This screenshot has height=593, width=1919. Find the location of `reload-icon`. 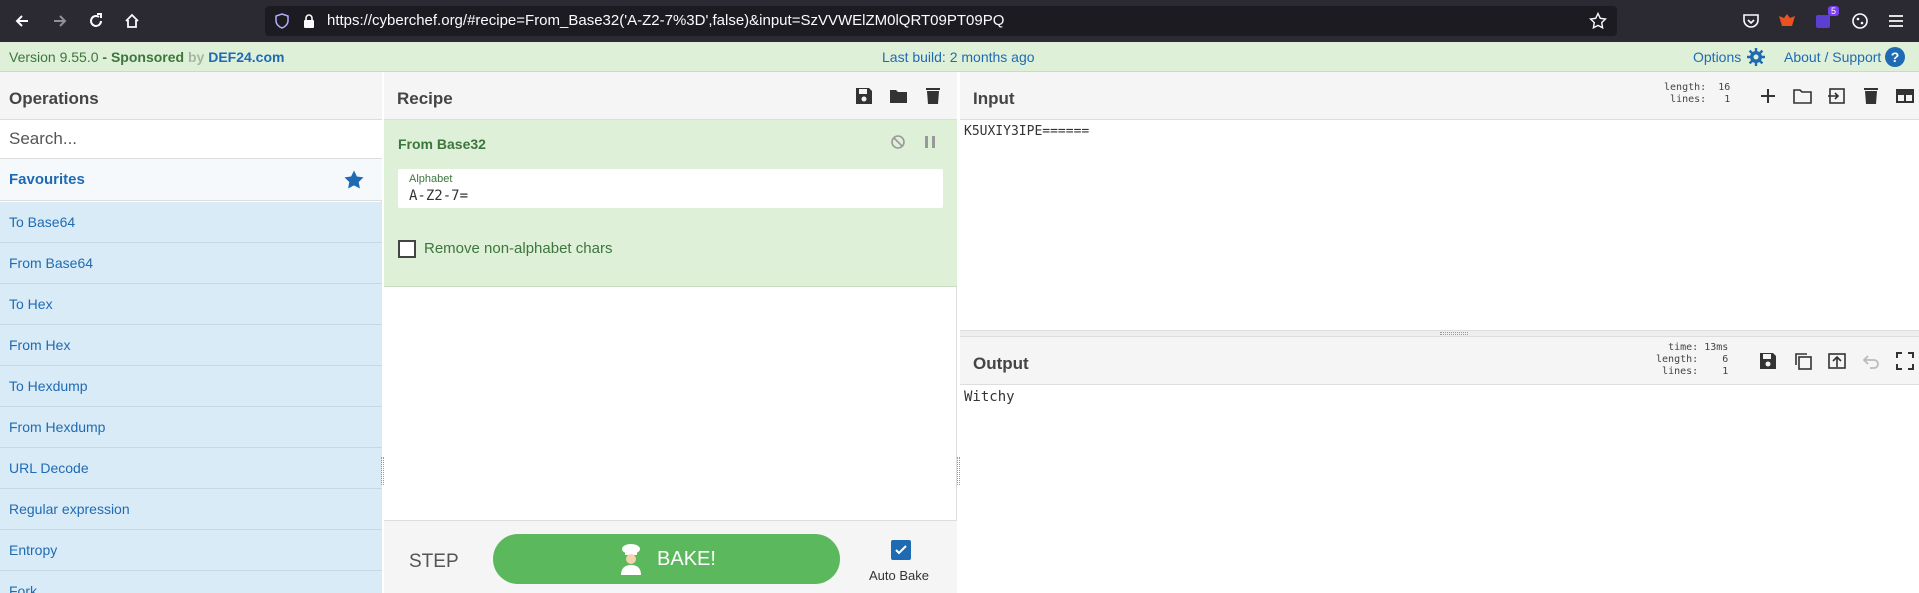

reload-icon is located at coordinates (96, 21).